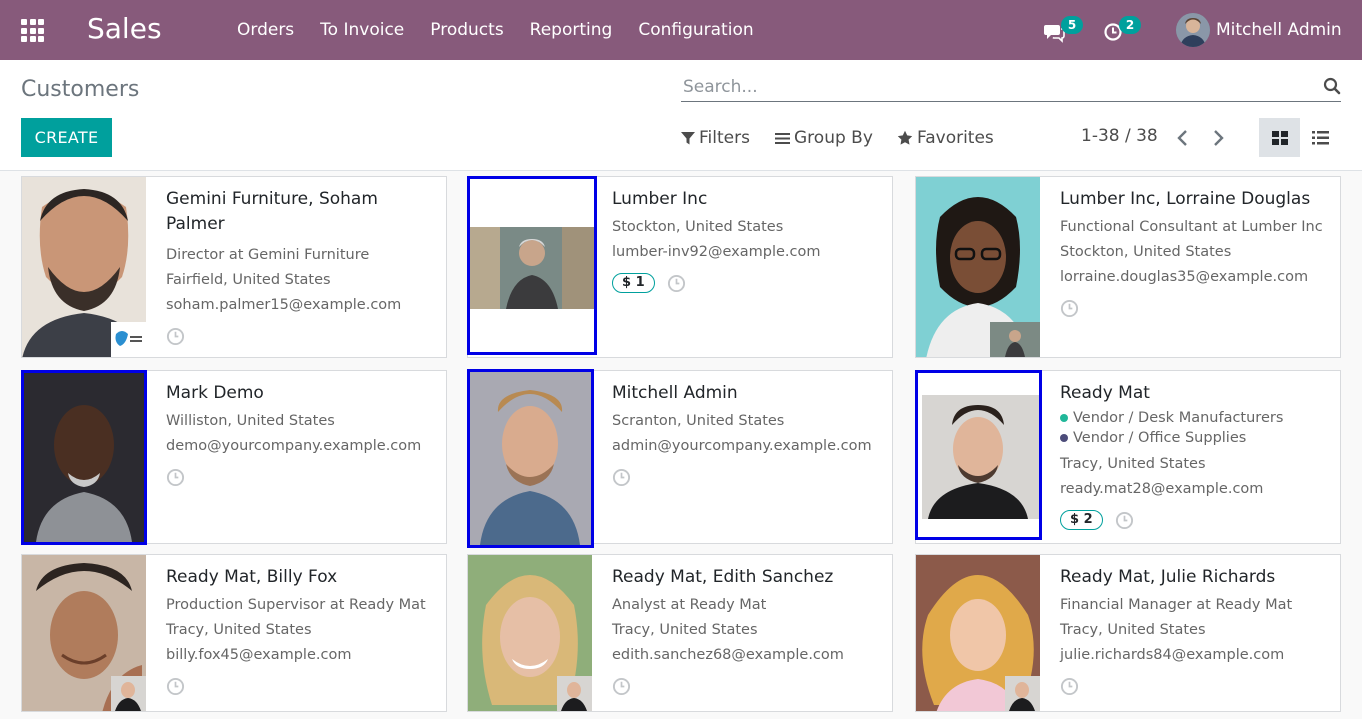  What do you see at coordinates (124, 28) in the screenshot?
I see `app-name: Sales` at bounding box center [124, 28].